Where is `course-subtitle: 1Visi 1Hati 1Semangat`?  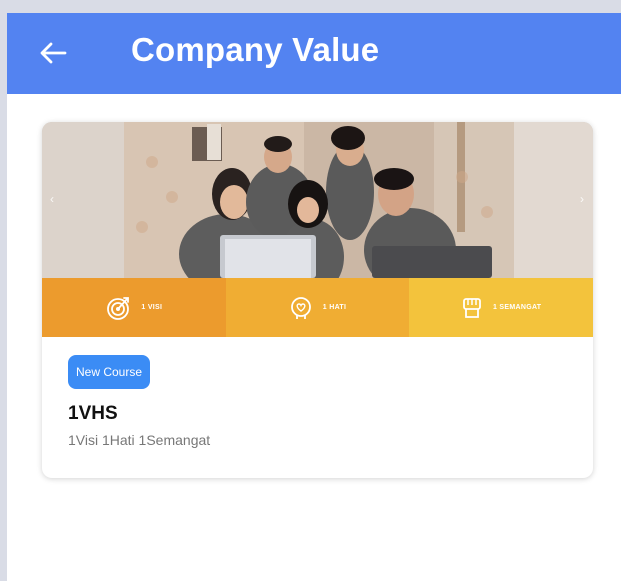
course-subtitle: 1Visi 1Hati 1Semangat is located at coordinates (139, 440).